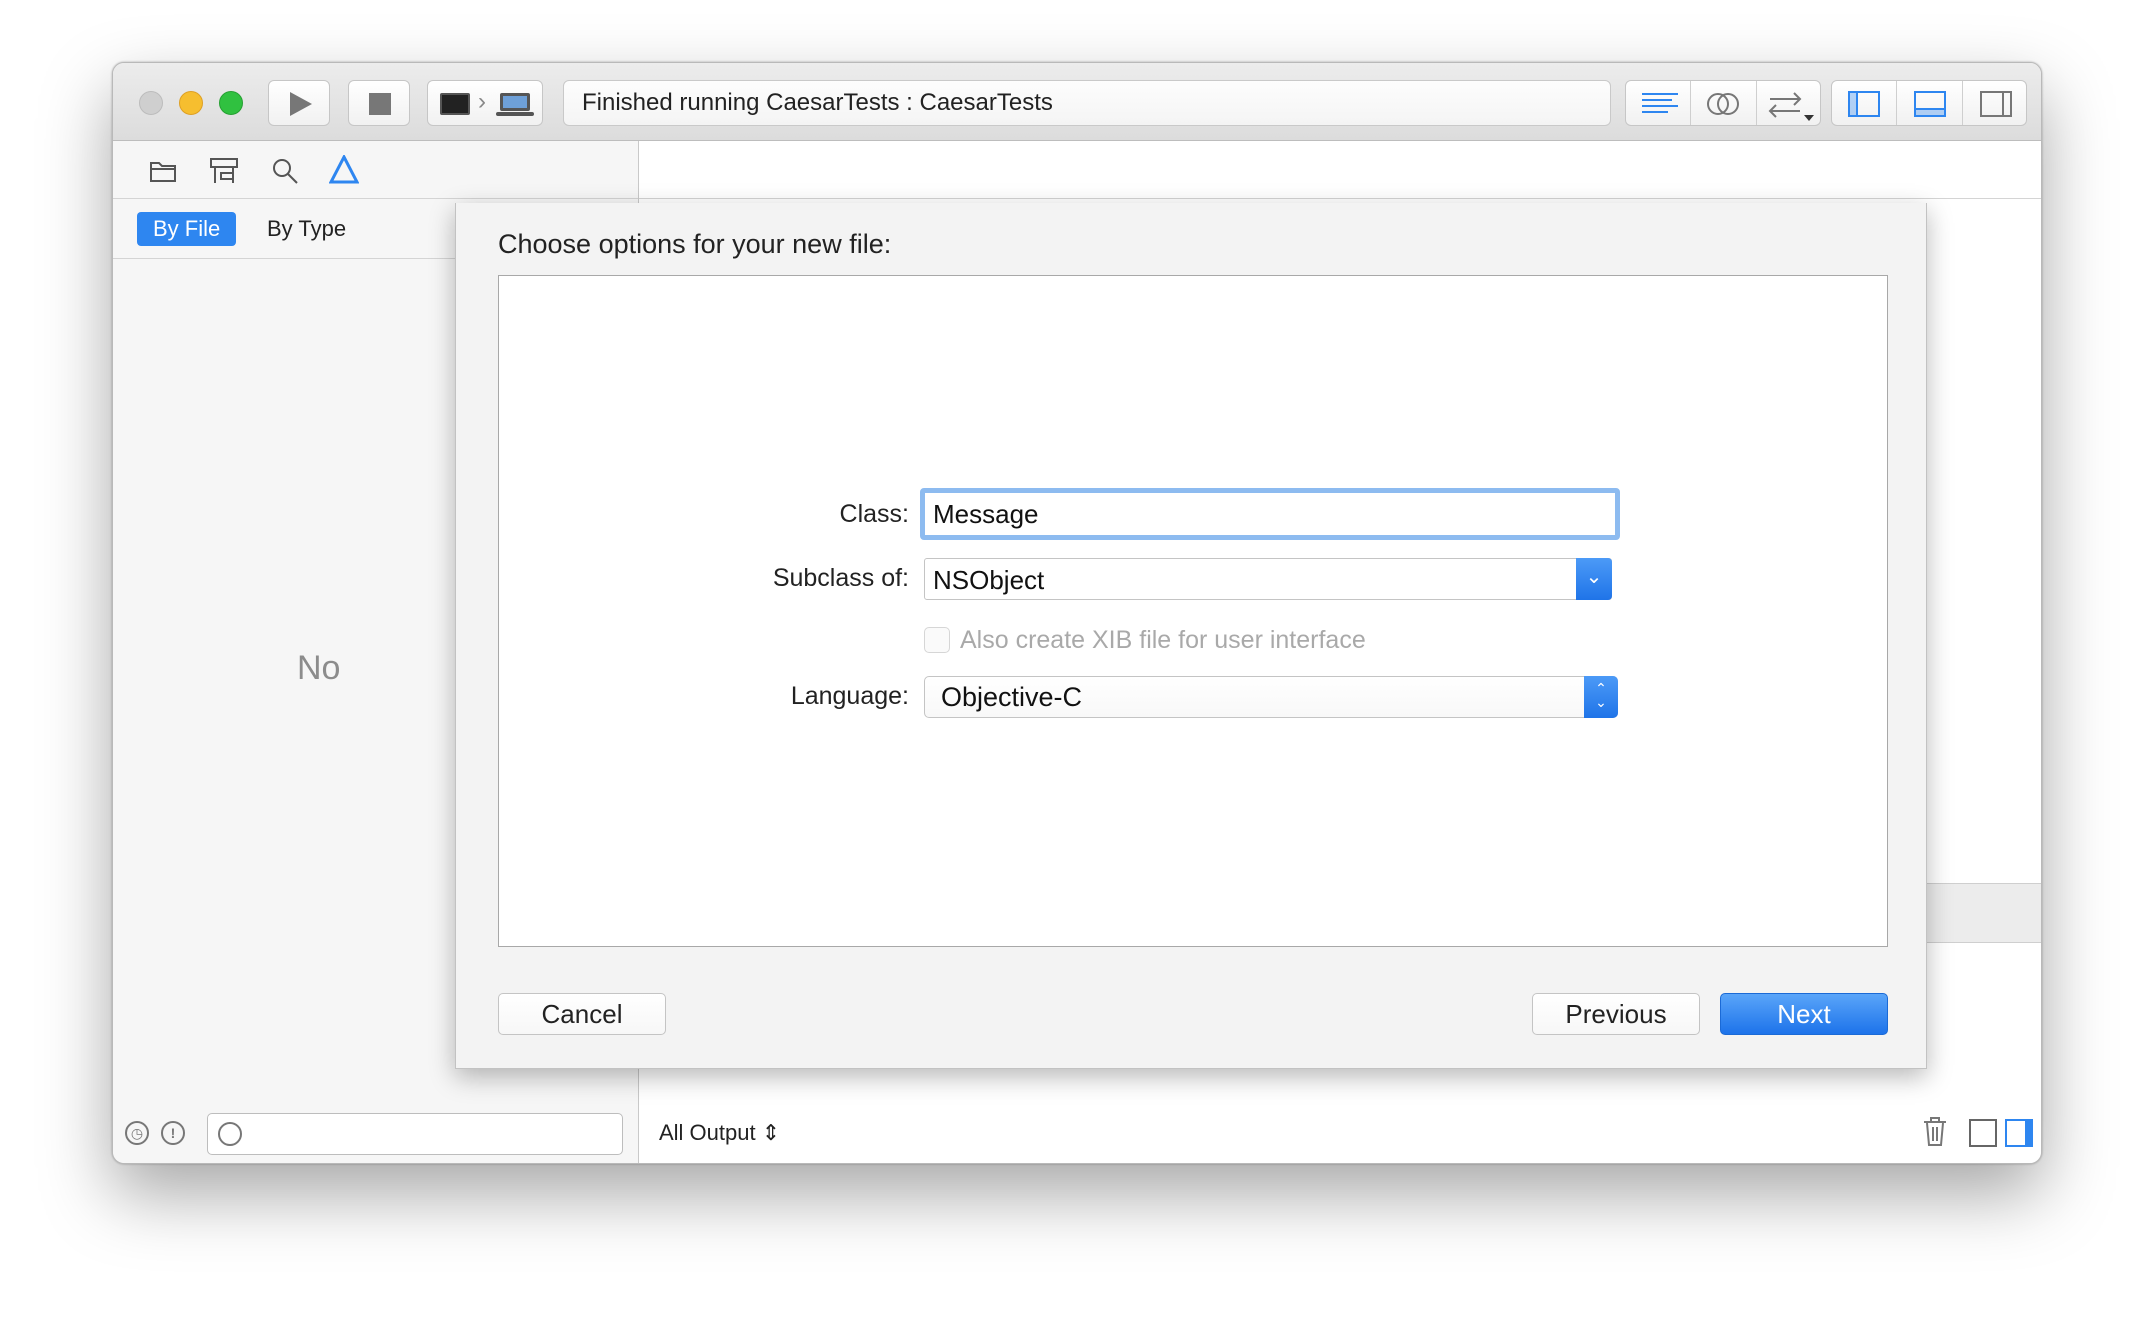 The image size is (2144, 1318). What do you see at coordinates (231, 103) in the screenshot?
I see `zoom-window-button` at bounding box center [231, 103].